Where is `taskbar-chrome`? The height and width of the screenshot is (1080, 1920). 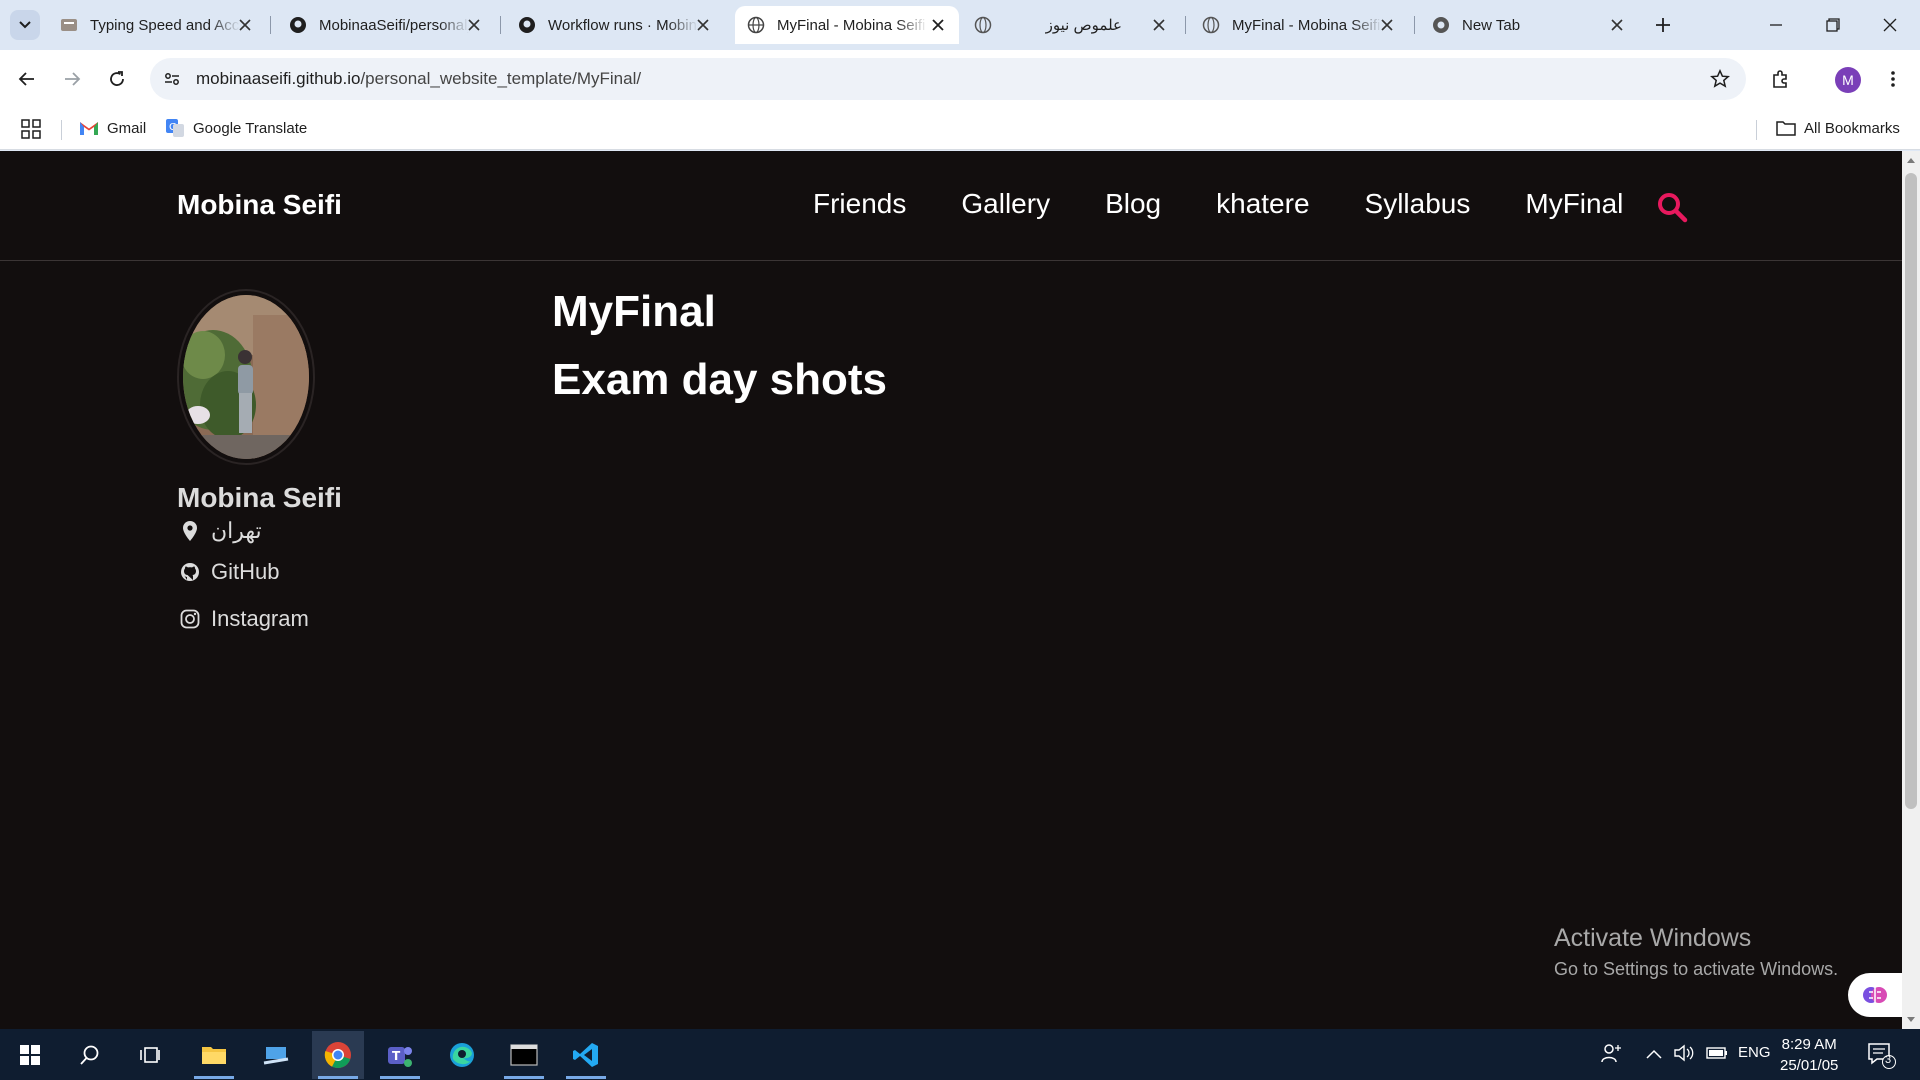 taskbar-chrome is located at coordinates (338, 1055).